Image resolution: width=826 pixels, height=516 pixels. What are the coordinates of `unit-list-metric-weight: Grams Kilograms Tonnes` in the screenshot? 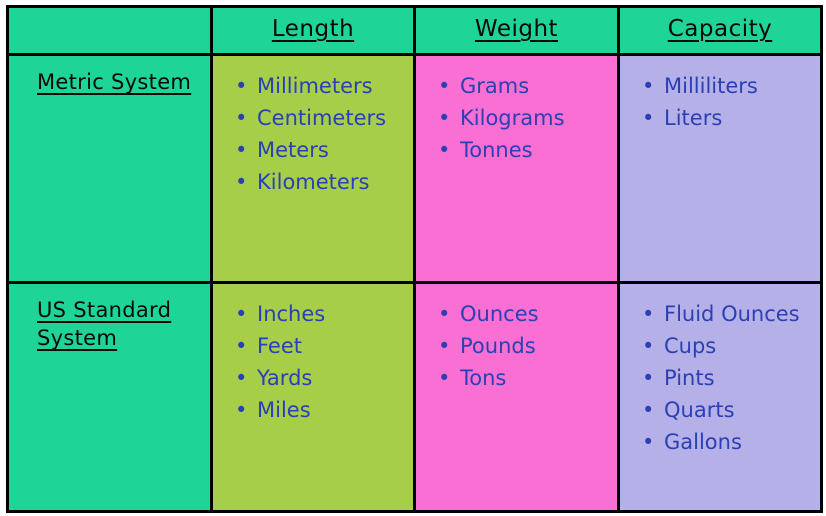 It's located at (516, 111).